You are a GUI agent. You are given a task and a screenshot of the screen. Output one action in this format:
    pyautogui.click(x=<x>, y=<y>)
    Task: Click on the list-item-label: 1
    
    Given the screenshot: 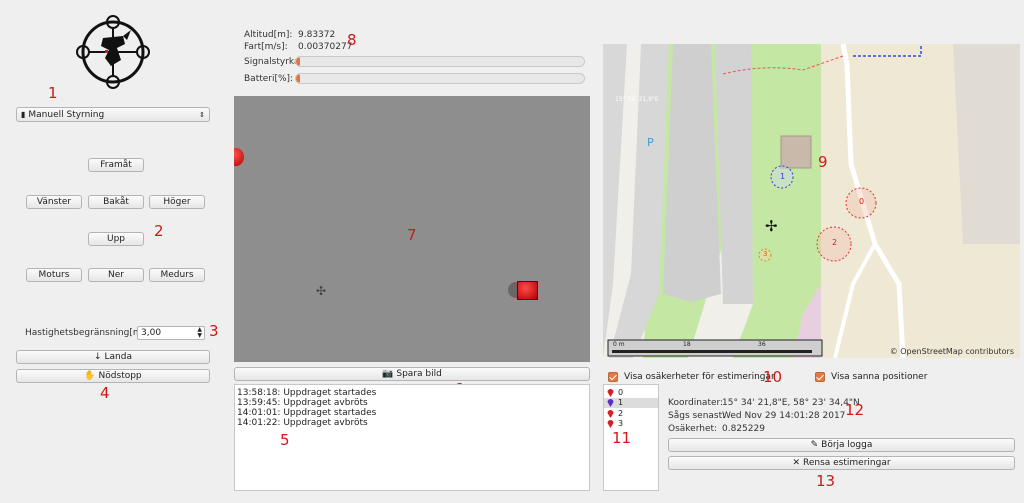 What is the action you would take?
    pyautogui.click(x=621, y=403)
    